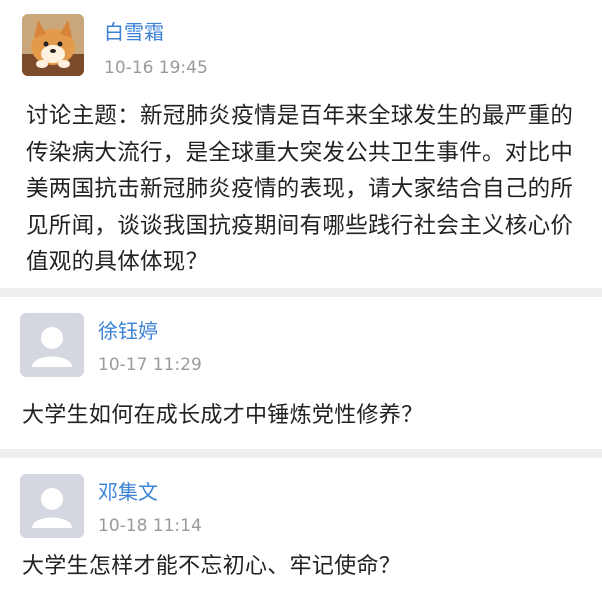 This screenshot has width=602, height=606. Describe the element at coordinates (223, 415) in the screenshot. I see `reply-content: 大学生如何在成长成才中锤炼党性修养？` at that location.